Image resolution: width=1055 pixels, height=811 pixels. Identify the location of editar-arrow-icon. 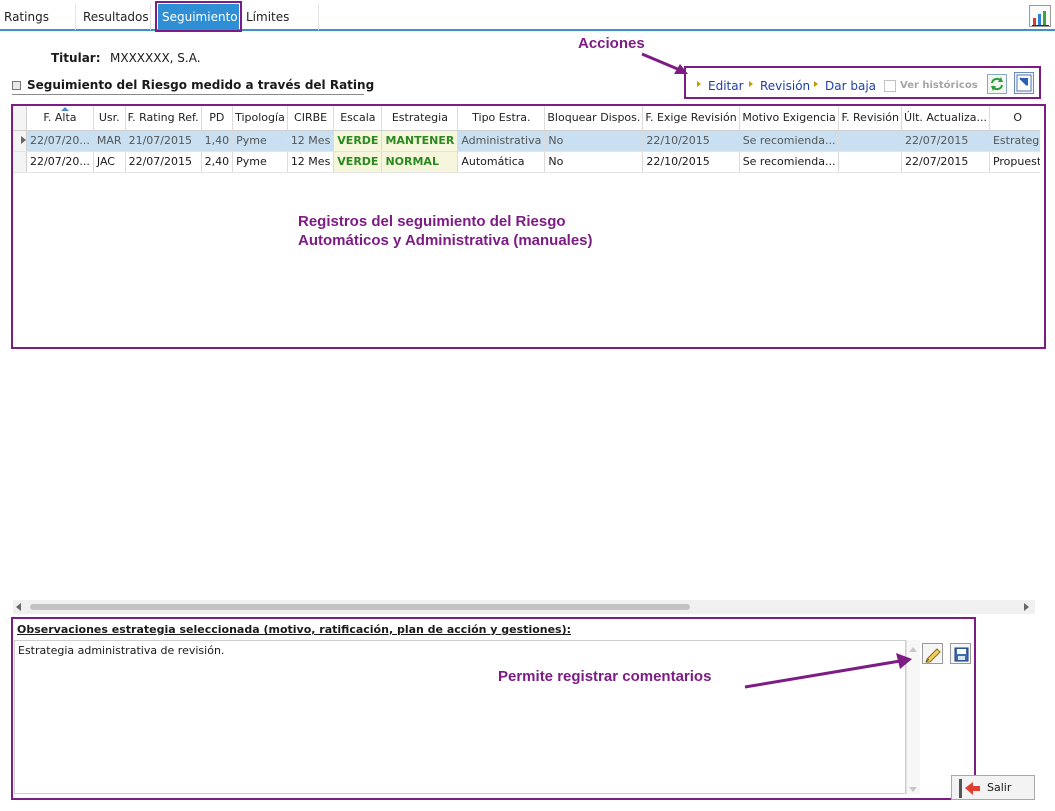
(699, 84).